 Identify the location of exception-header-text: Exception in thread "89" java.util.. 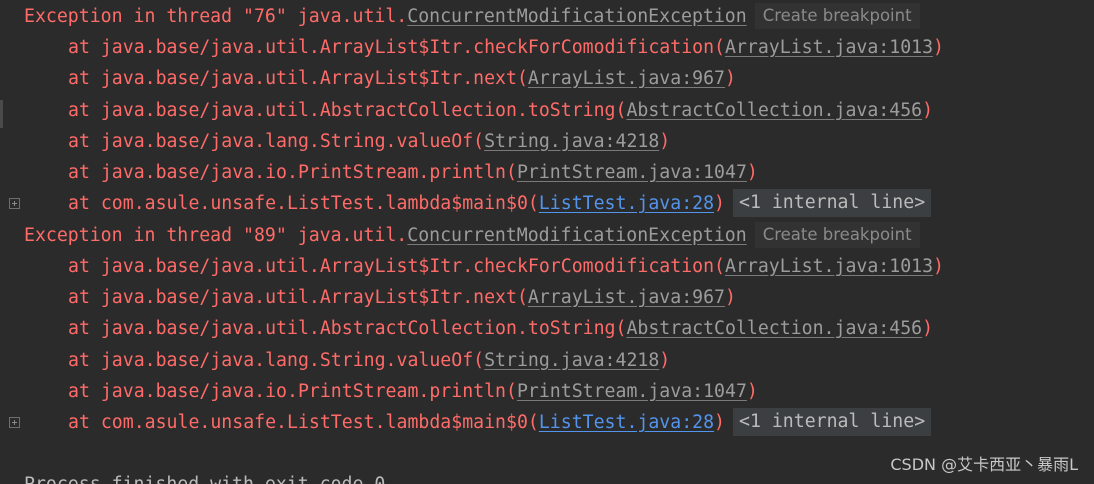
(216, 235).